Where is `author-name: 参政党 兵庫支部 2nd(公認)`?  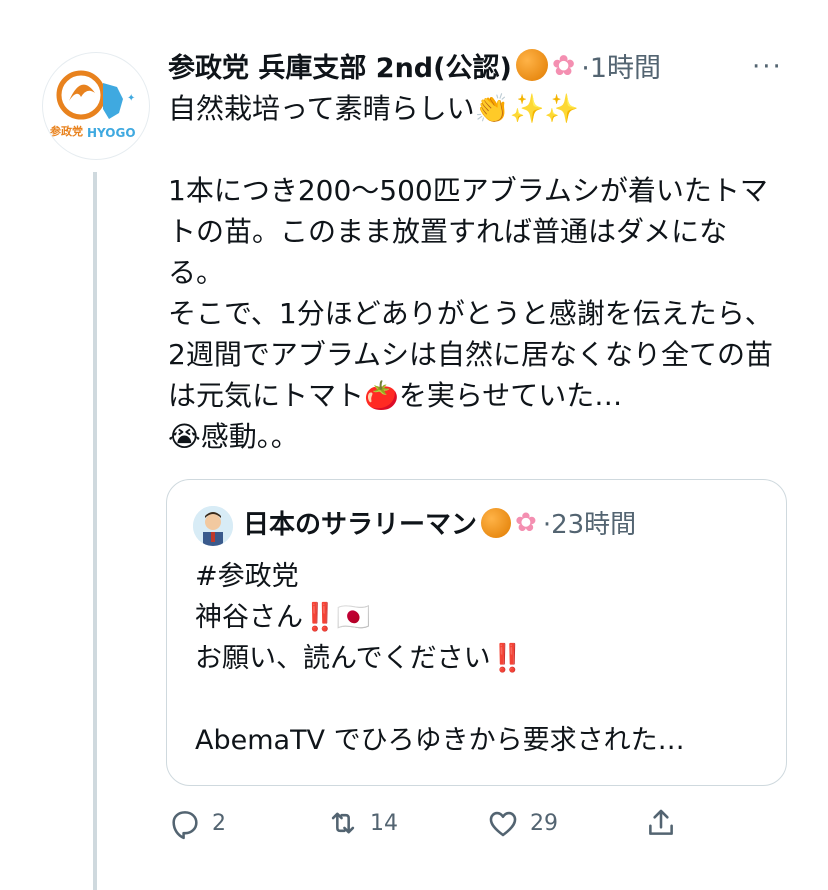
author-name: 参政党 兵庫支部 2nd(公認) is located at coordinates (340, 65).